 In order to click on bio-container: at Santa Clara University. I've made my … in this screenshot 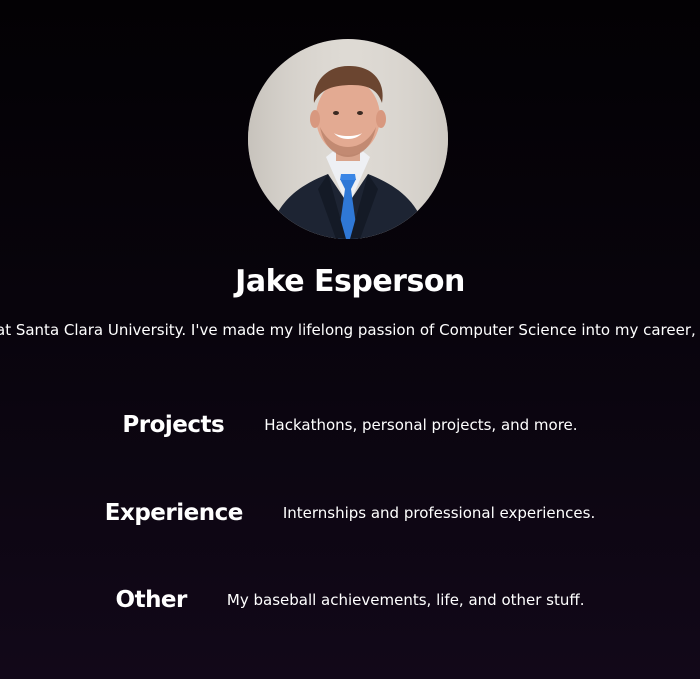, I will do `click(350, 331)`.